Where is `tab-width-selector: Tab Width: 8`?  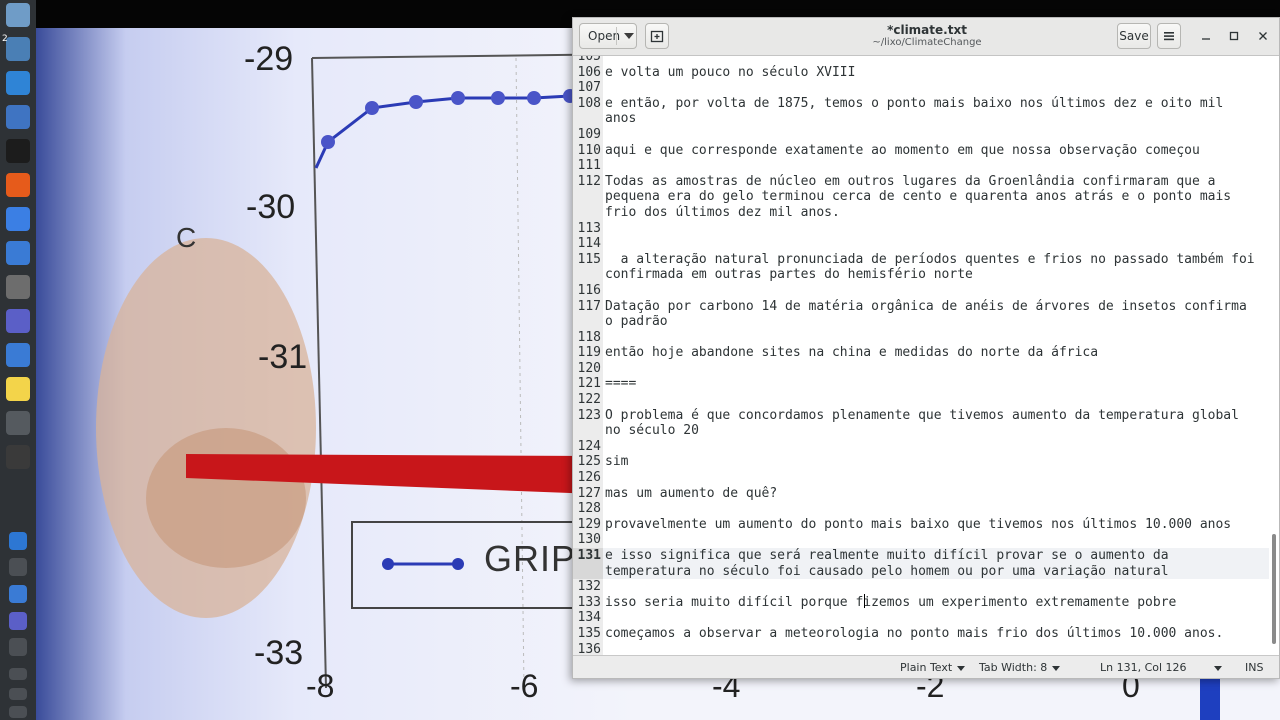 tab-width-selector: Tab Width: 8 is located at coordinates (1020, 667).